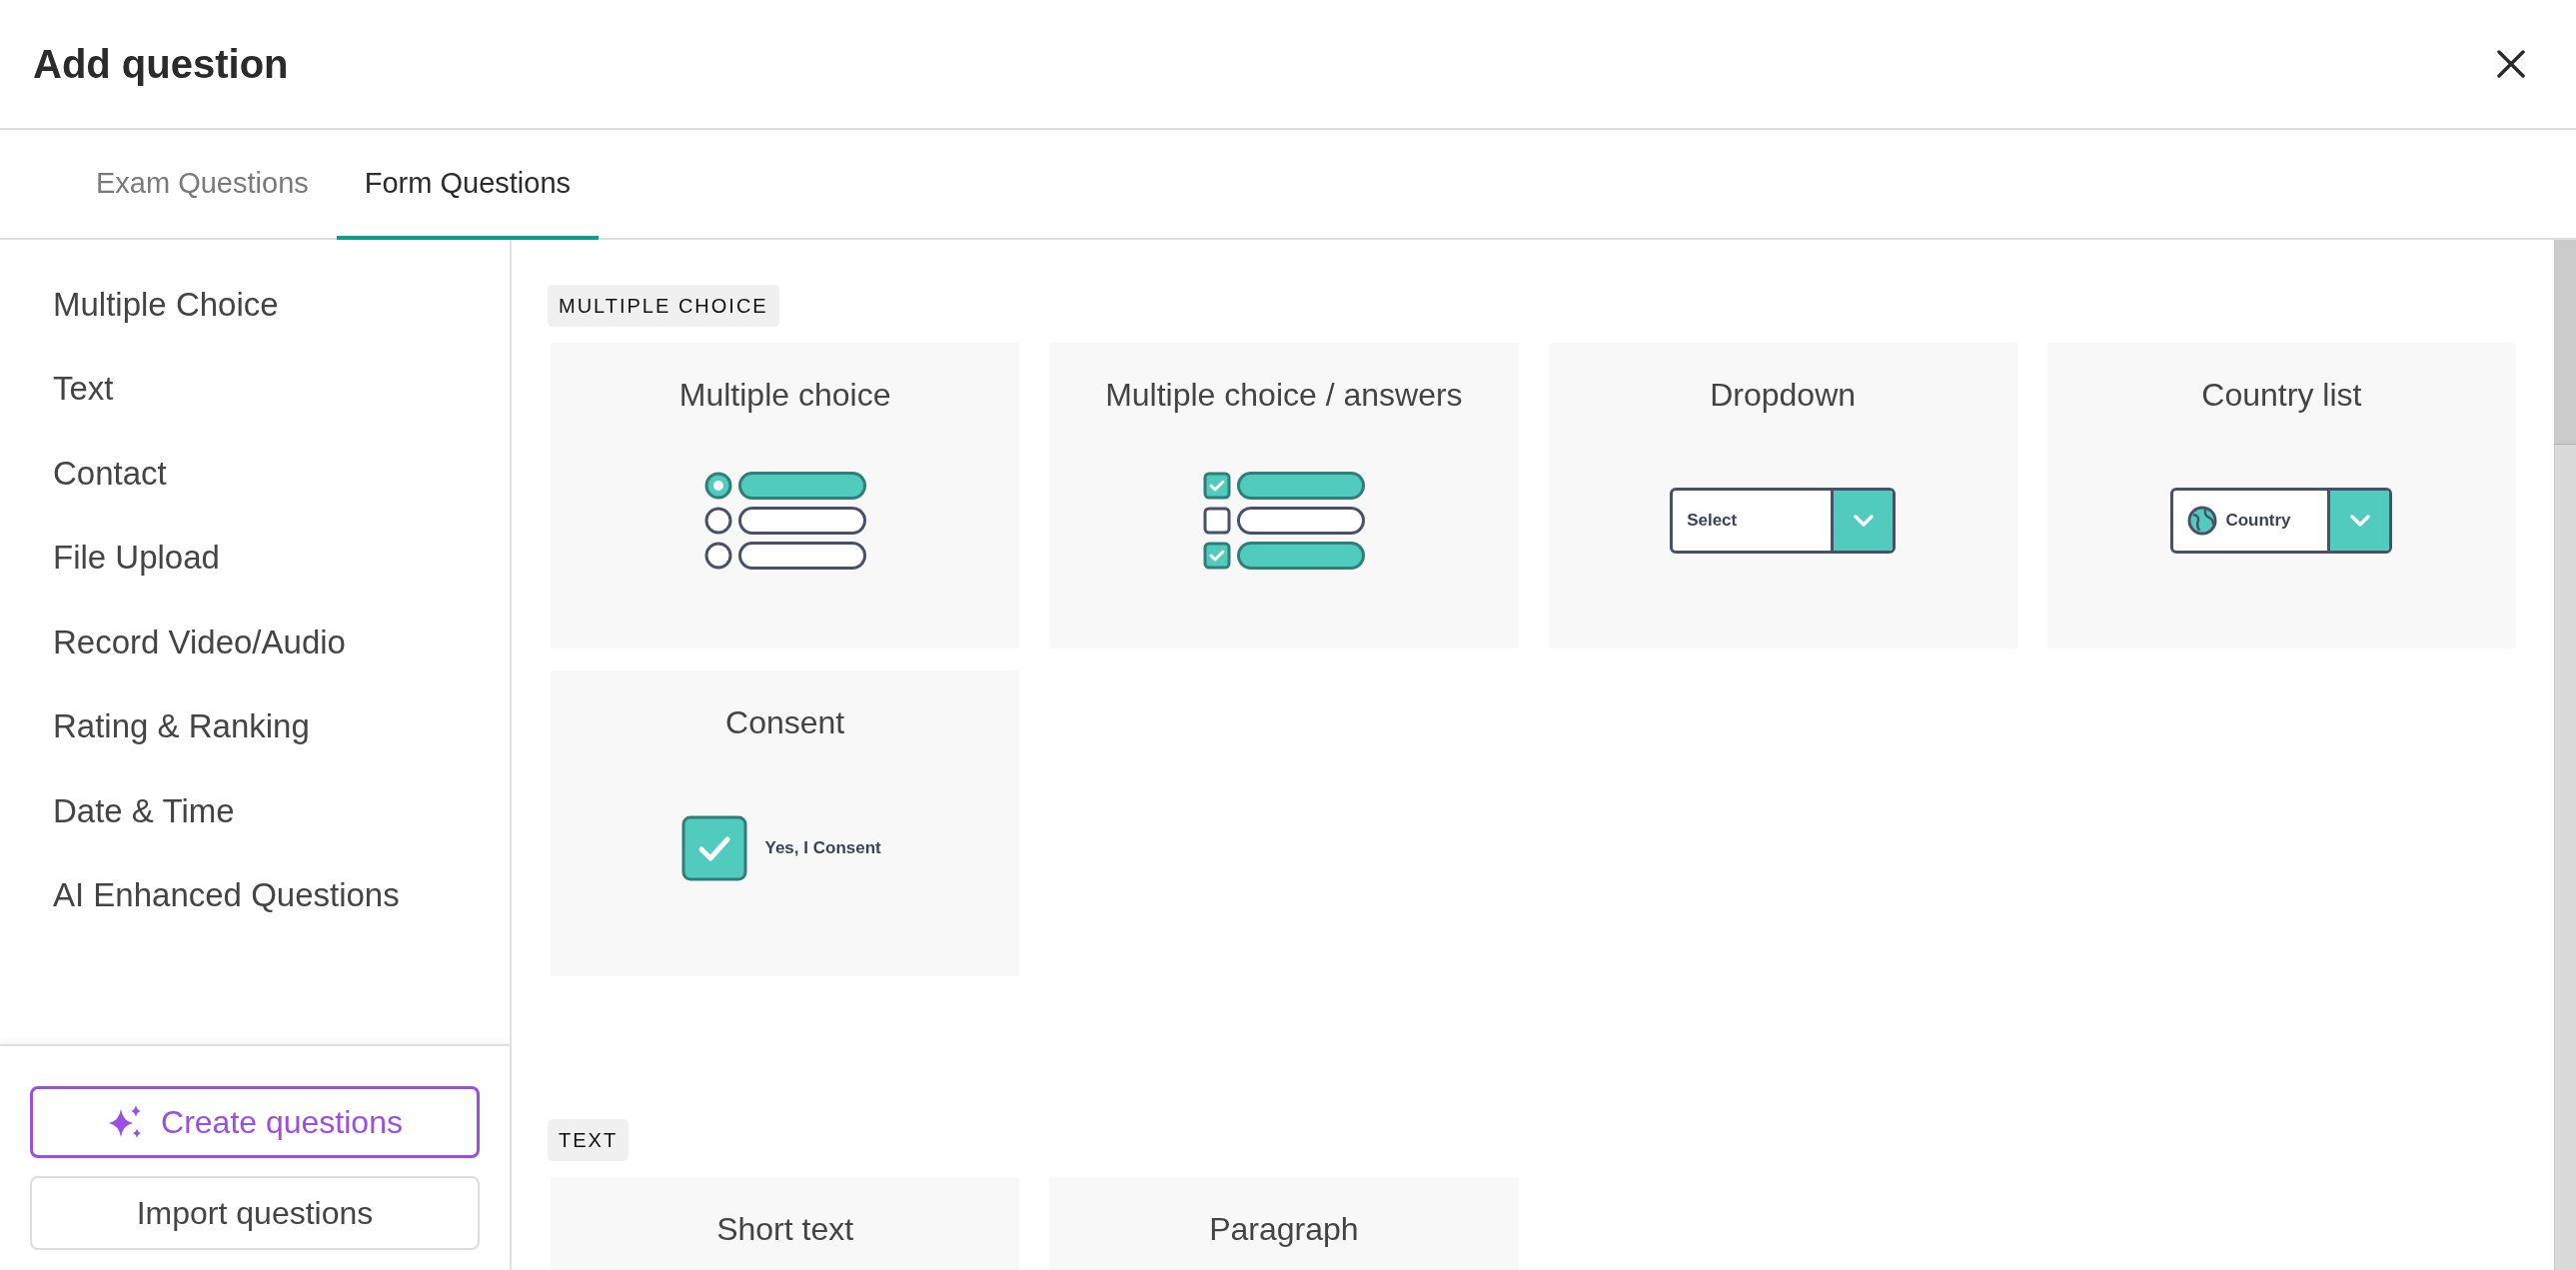  Describe the element at coordinates (713, 848) in the screenshot. I see `checked-checkbox-icon` at that location.